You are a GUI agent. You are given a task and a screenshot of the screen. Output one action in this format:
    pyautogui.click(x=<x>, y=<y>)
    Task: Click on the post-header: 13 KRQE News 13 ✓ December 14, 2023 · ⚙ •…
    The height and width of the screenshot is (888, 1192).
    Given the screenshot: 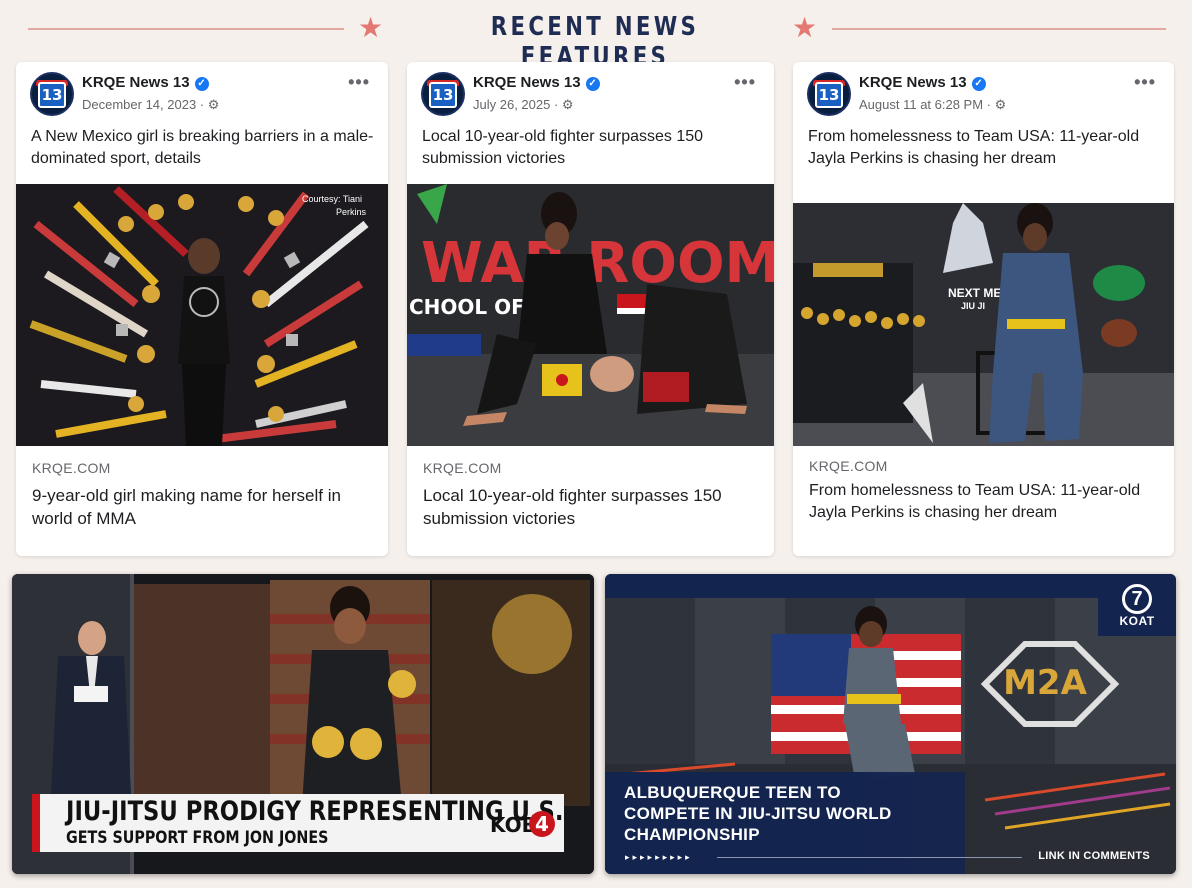 What is the action you would take?
    pyautogui.click(x=202, y=94)
    